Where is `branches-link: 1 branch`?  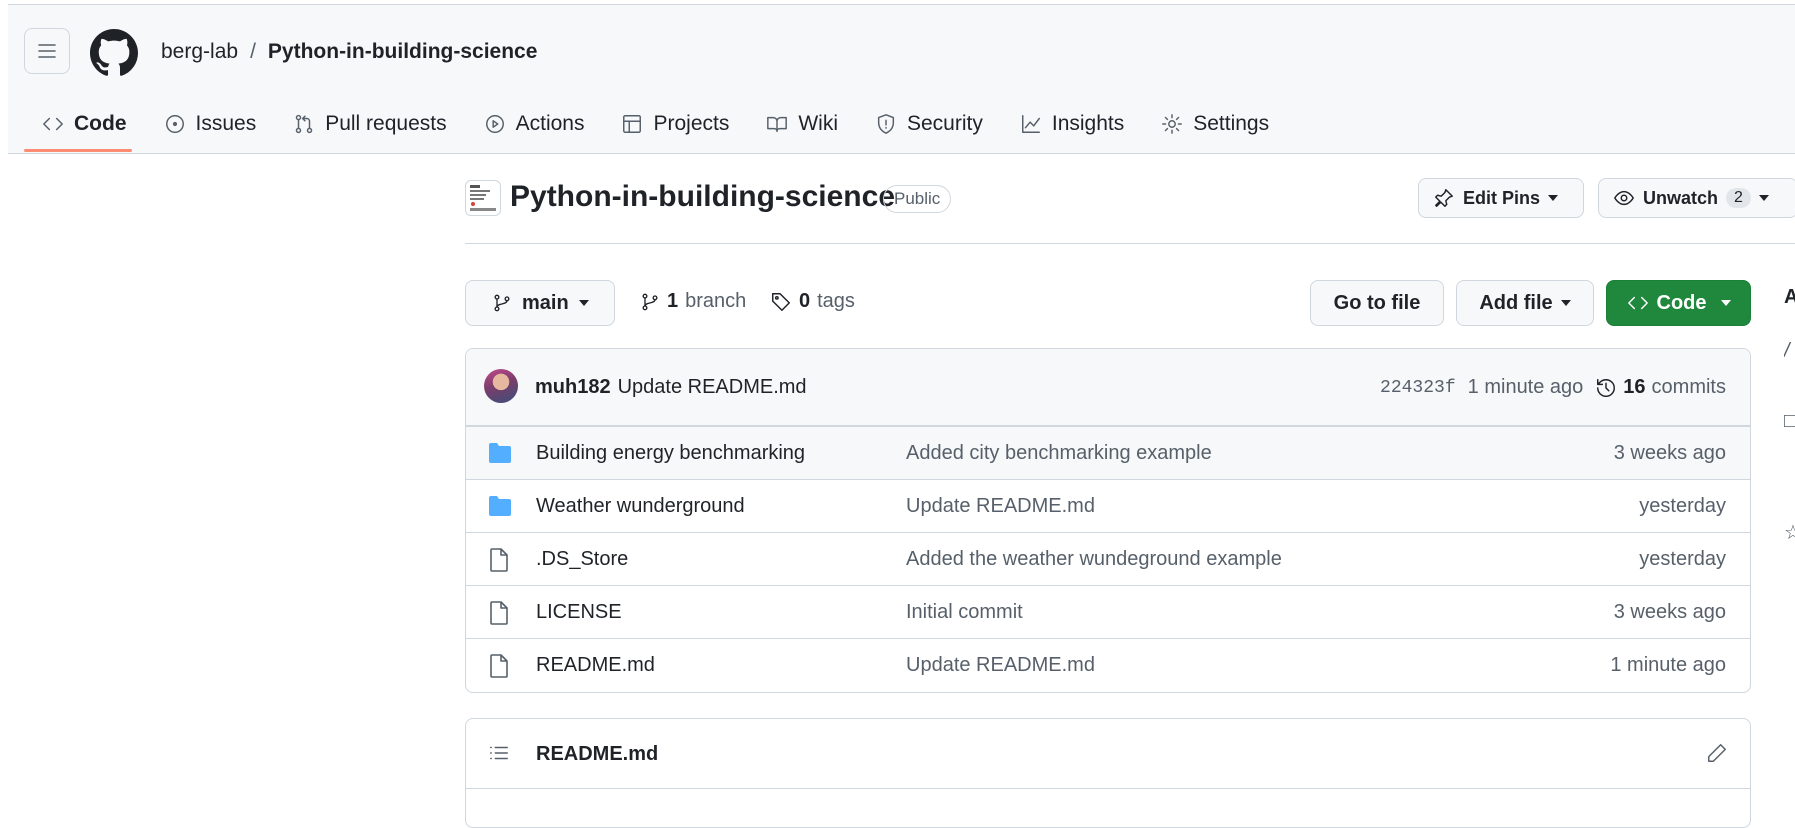
branches-link: 1 branch is located at coordinates (693, 301).